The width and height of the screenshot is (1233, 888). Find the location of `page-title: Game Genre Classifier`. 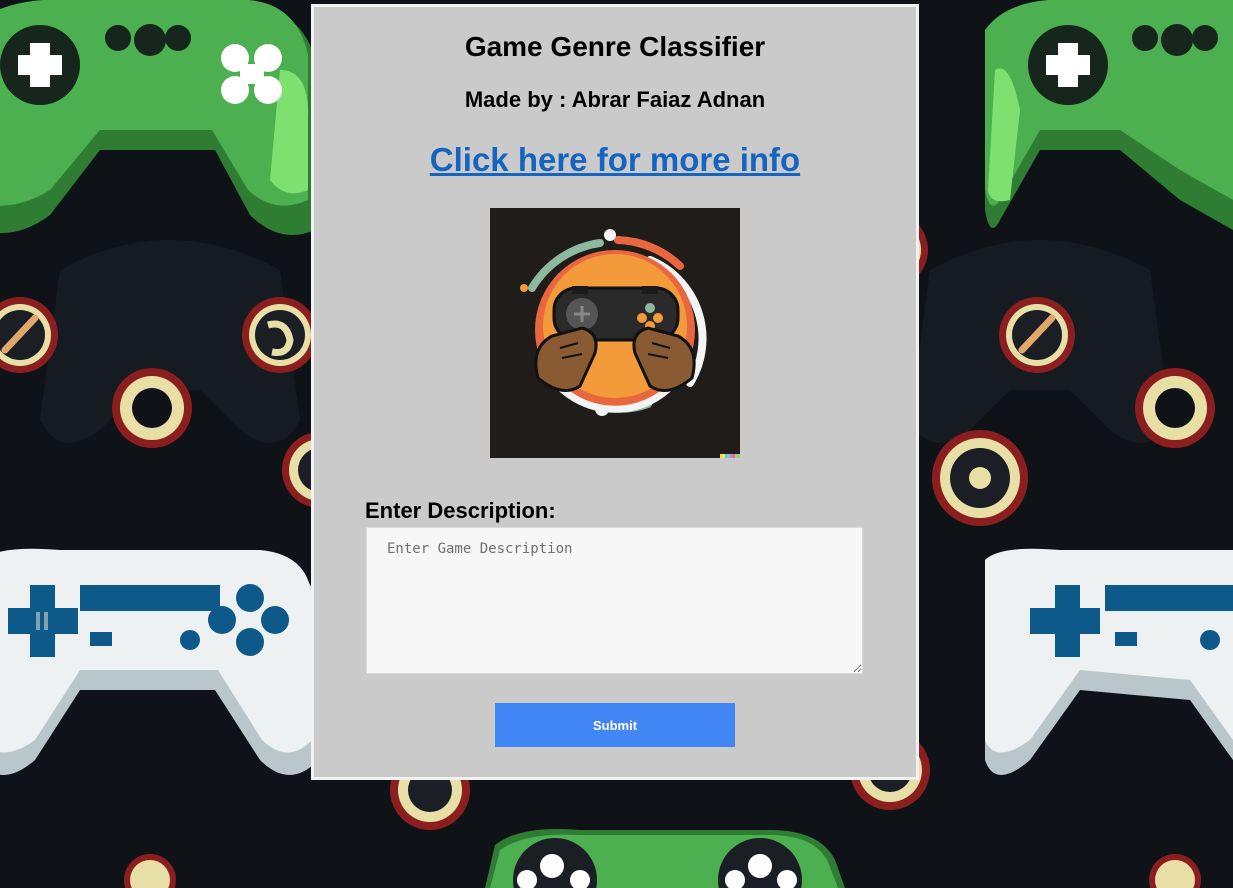

page-title: Game Genre Classifier is located at coordinates (615, 46).